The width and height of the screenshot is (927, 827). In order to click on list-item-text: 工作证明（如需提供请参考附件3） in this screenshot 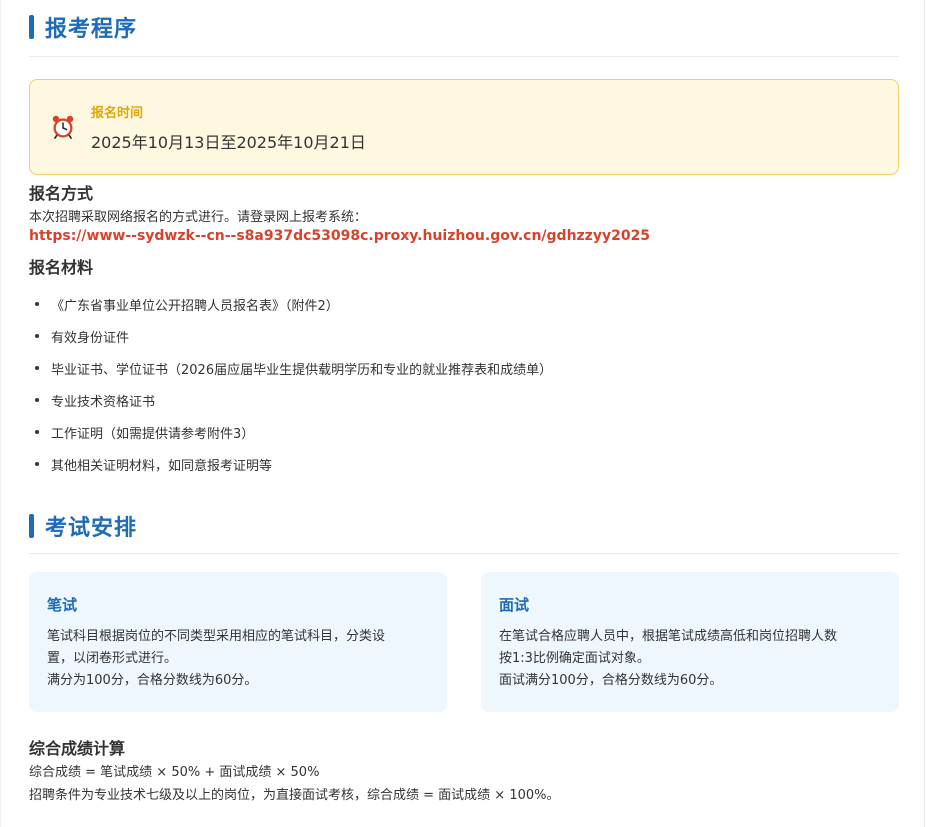, I will do `click(153, 434)`.